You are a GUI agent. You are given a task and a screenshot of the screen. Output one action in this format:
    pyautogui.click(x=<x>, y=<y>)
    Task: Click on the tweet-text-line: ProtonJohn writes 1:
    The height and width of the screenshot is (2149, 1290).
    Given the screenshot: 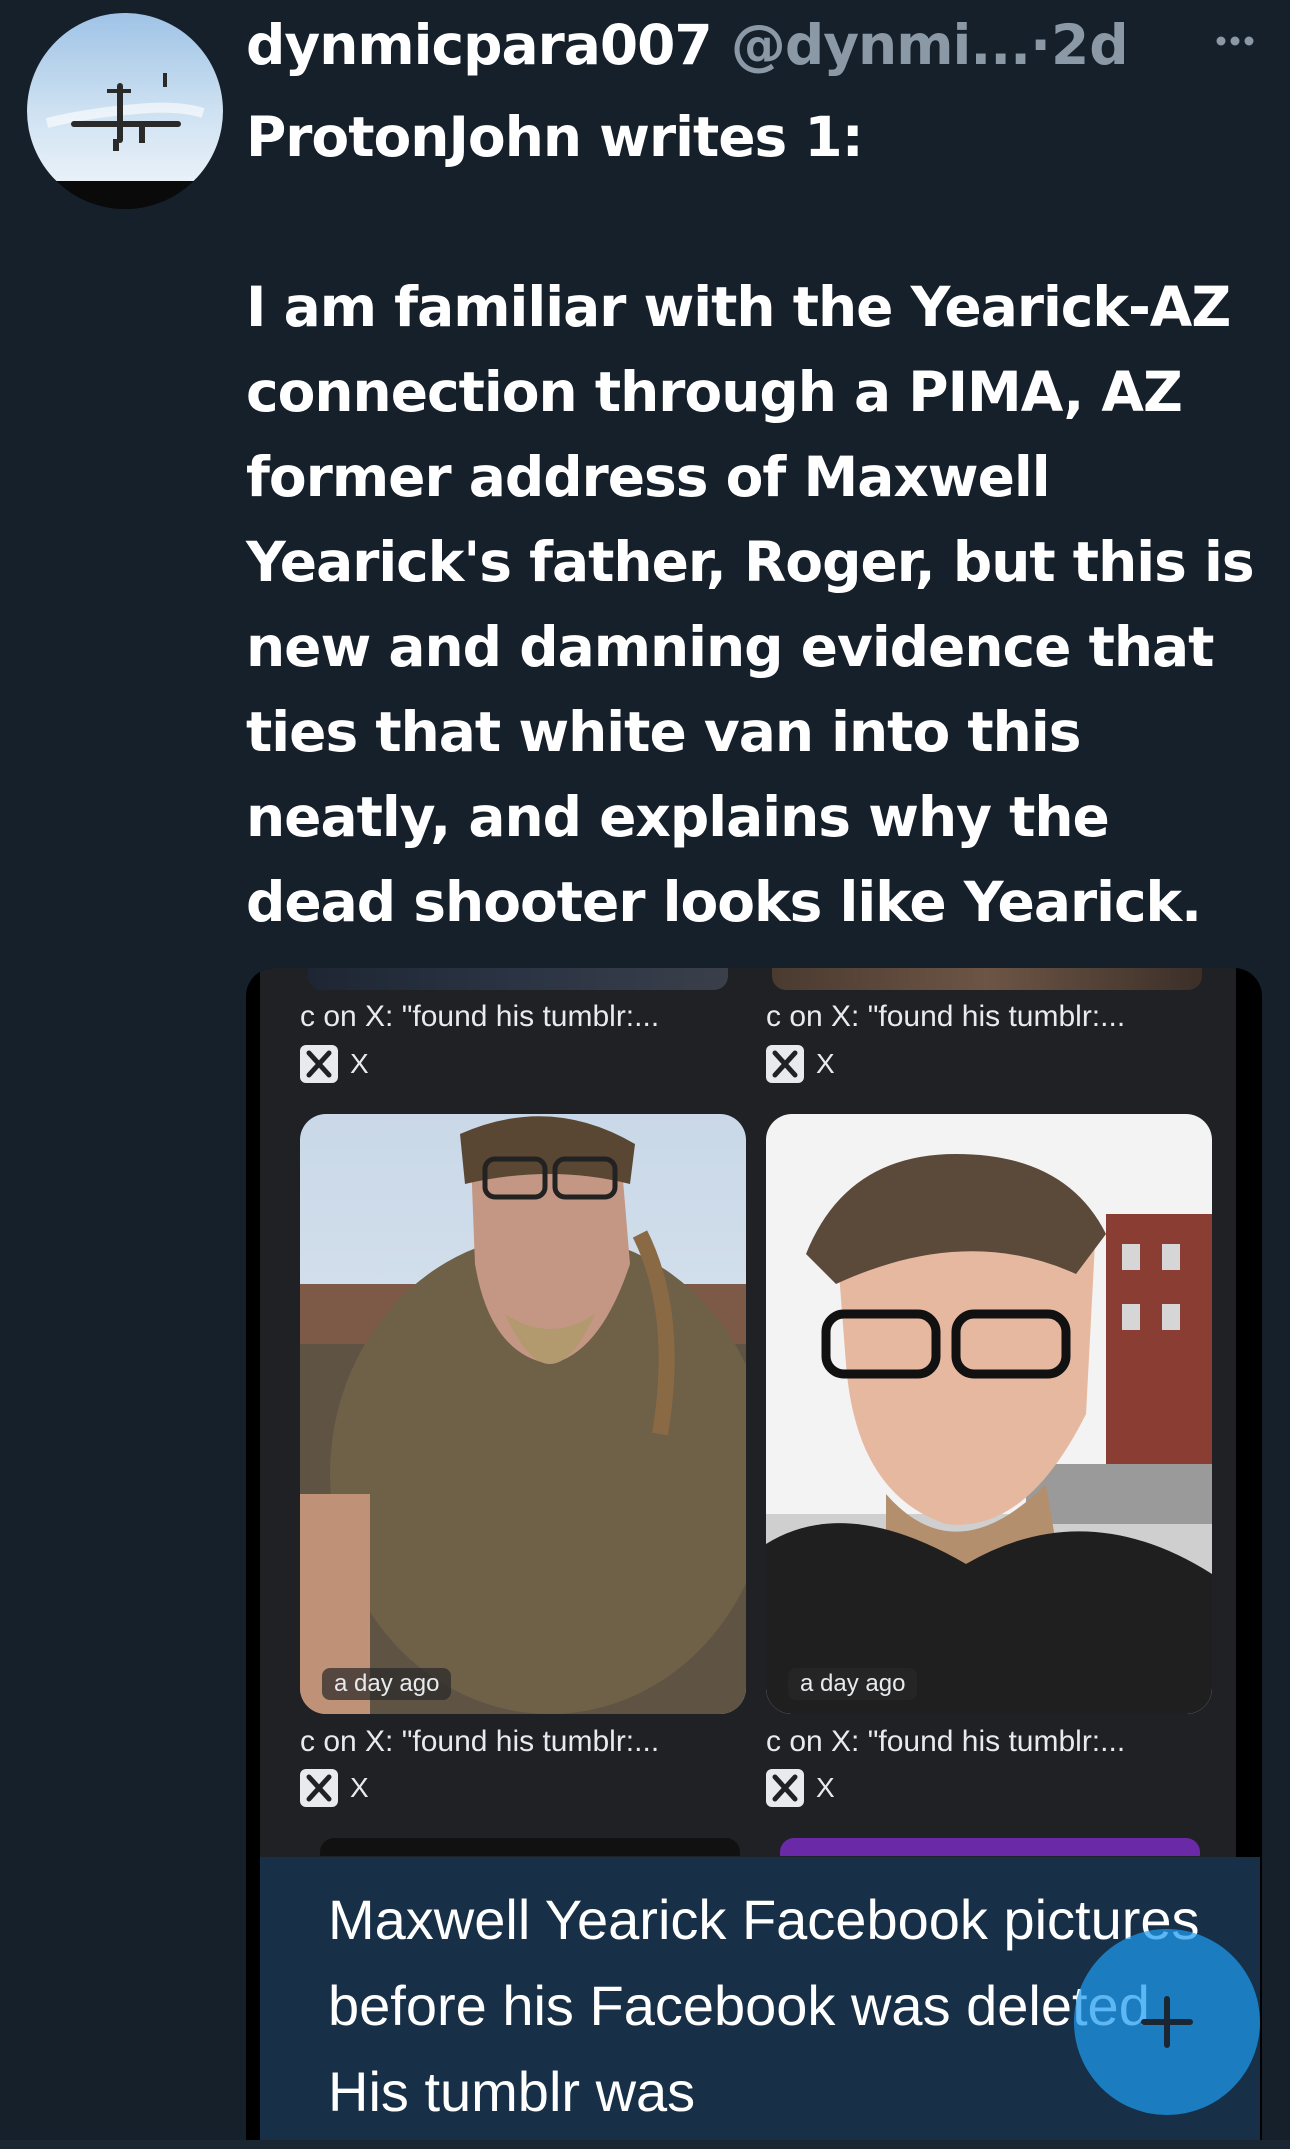 What is the action you would take?
    pyautogui.click(x=555, y=137)
    